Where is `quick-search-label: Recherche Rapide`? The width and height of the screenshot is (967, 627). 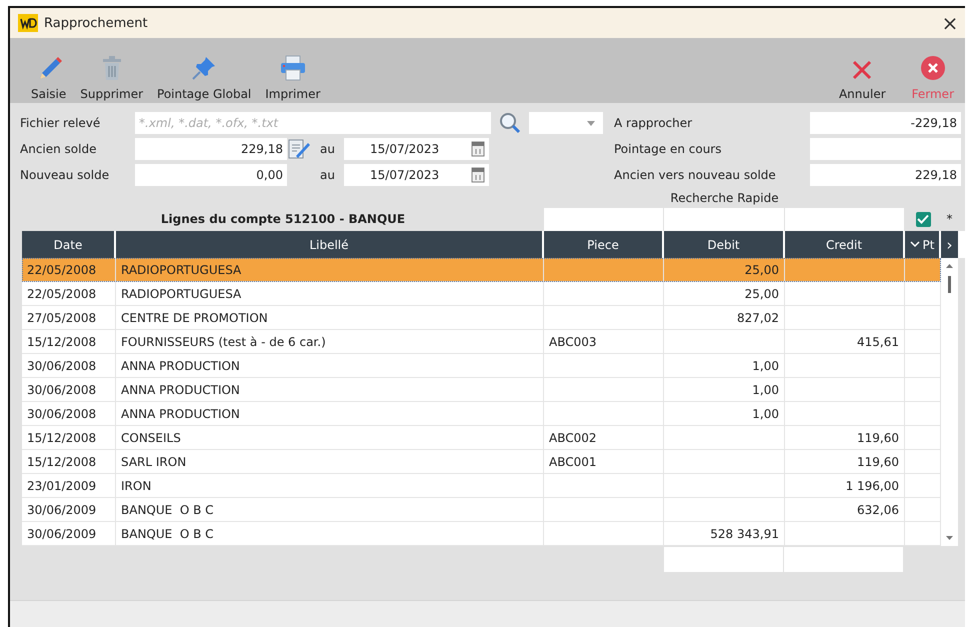 quick-search-label: Recherche Rapide is located at coordinates (724, 198).